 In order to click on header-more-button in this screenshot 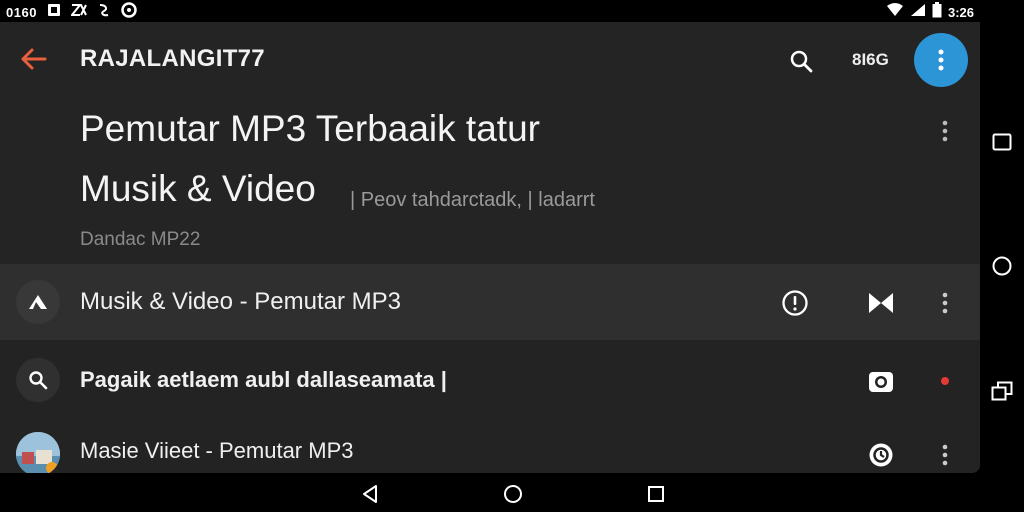, I will do `click(945, 131)`.